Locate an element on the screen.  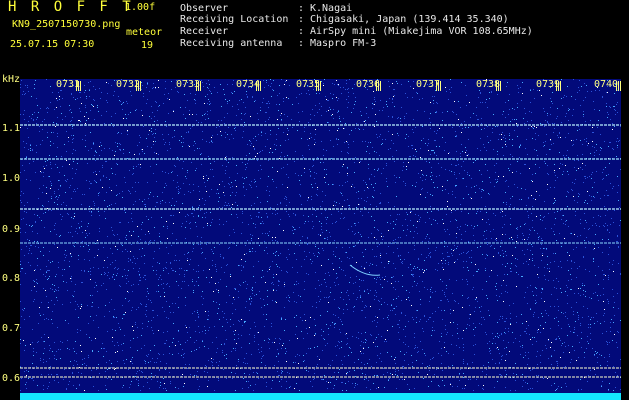
y-tick-label: 0.9 is located at coordinates (11, 229).